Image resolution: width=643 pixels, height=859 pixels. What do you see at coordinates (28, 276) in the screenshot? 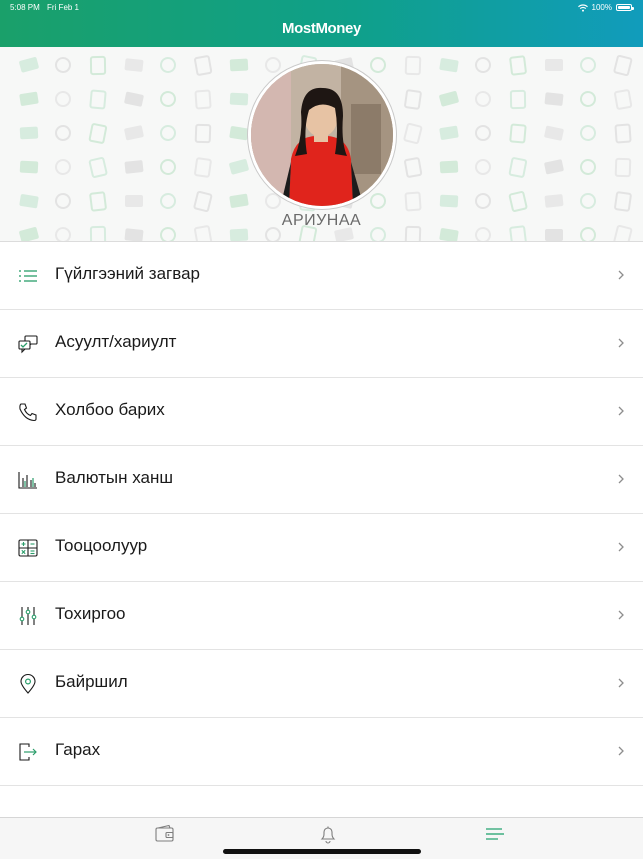
I see `list-icon` at bounding box center [28, 276].